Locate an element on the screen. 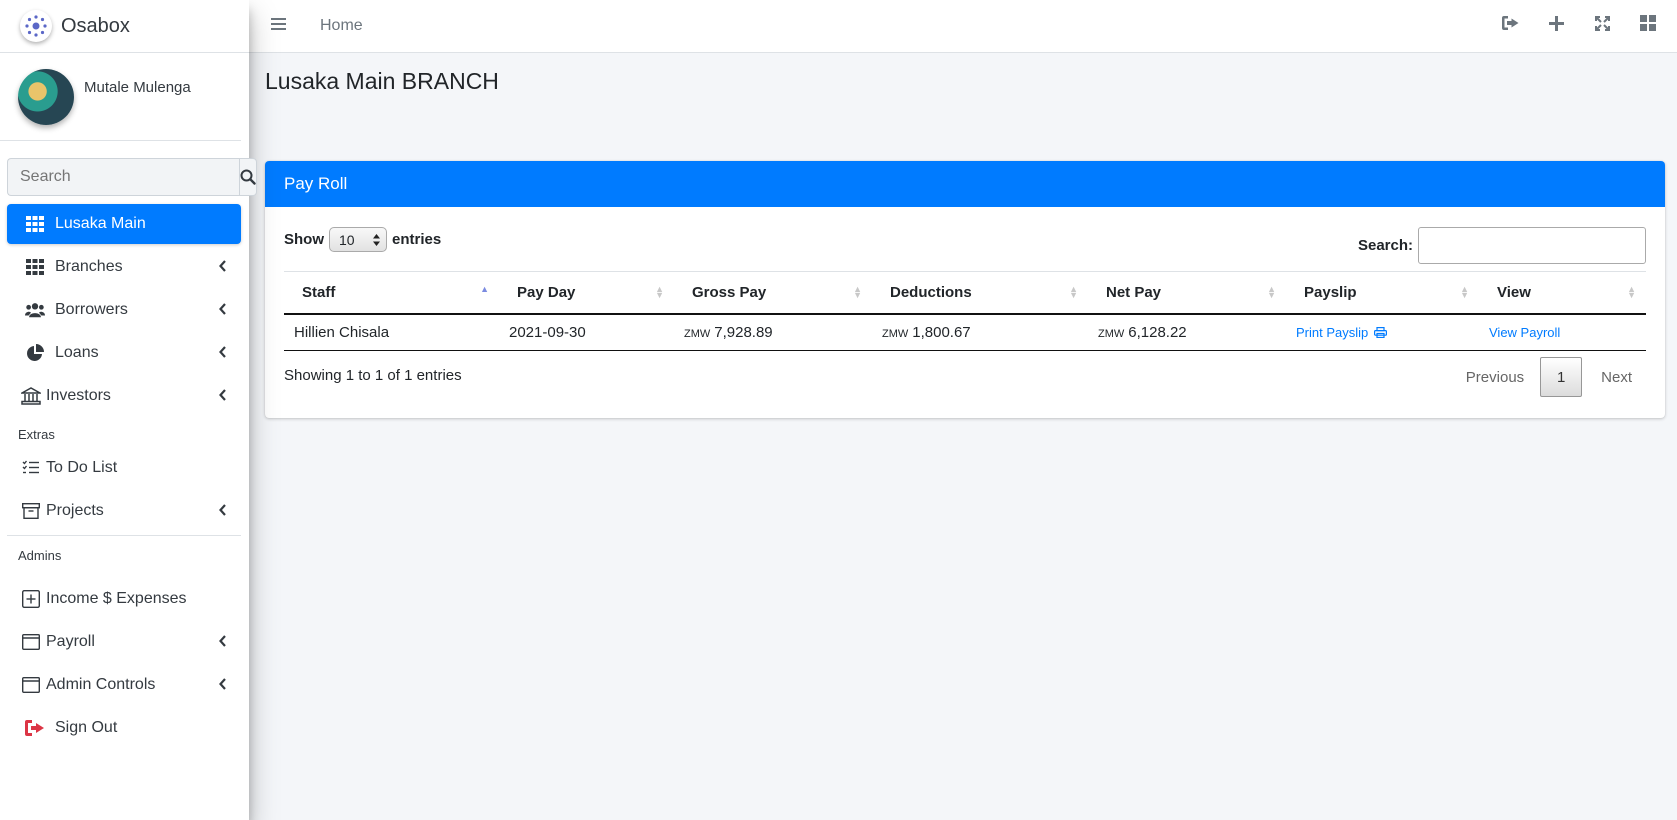 This screenshot has width=1677, height=820. home-link: Home is located at coordinates (341, 26).